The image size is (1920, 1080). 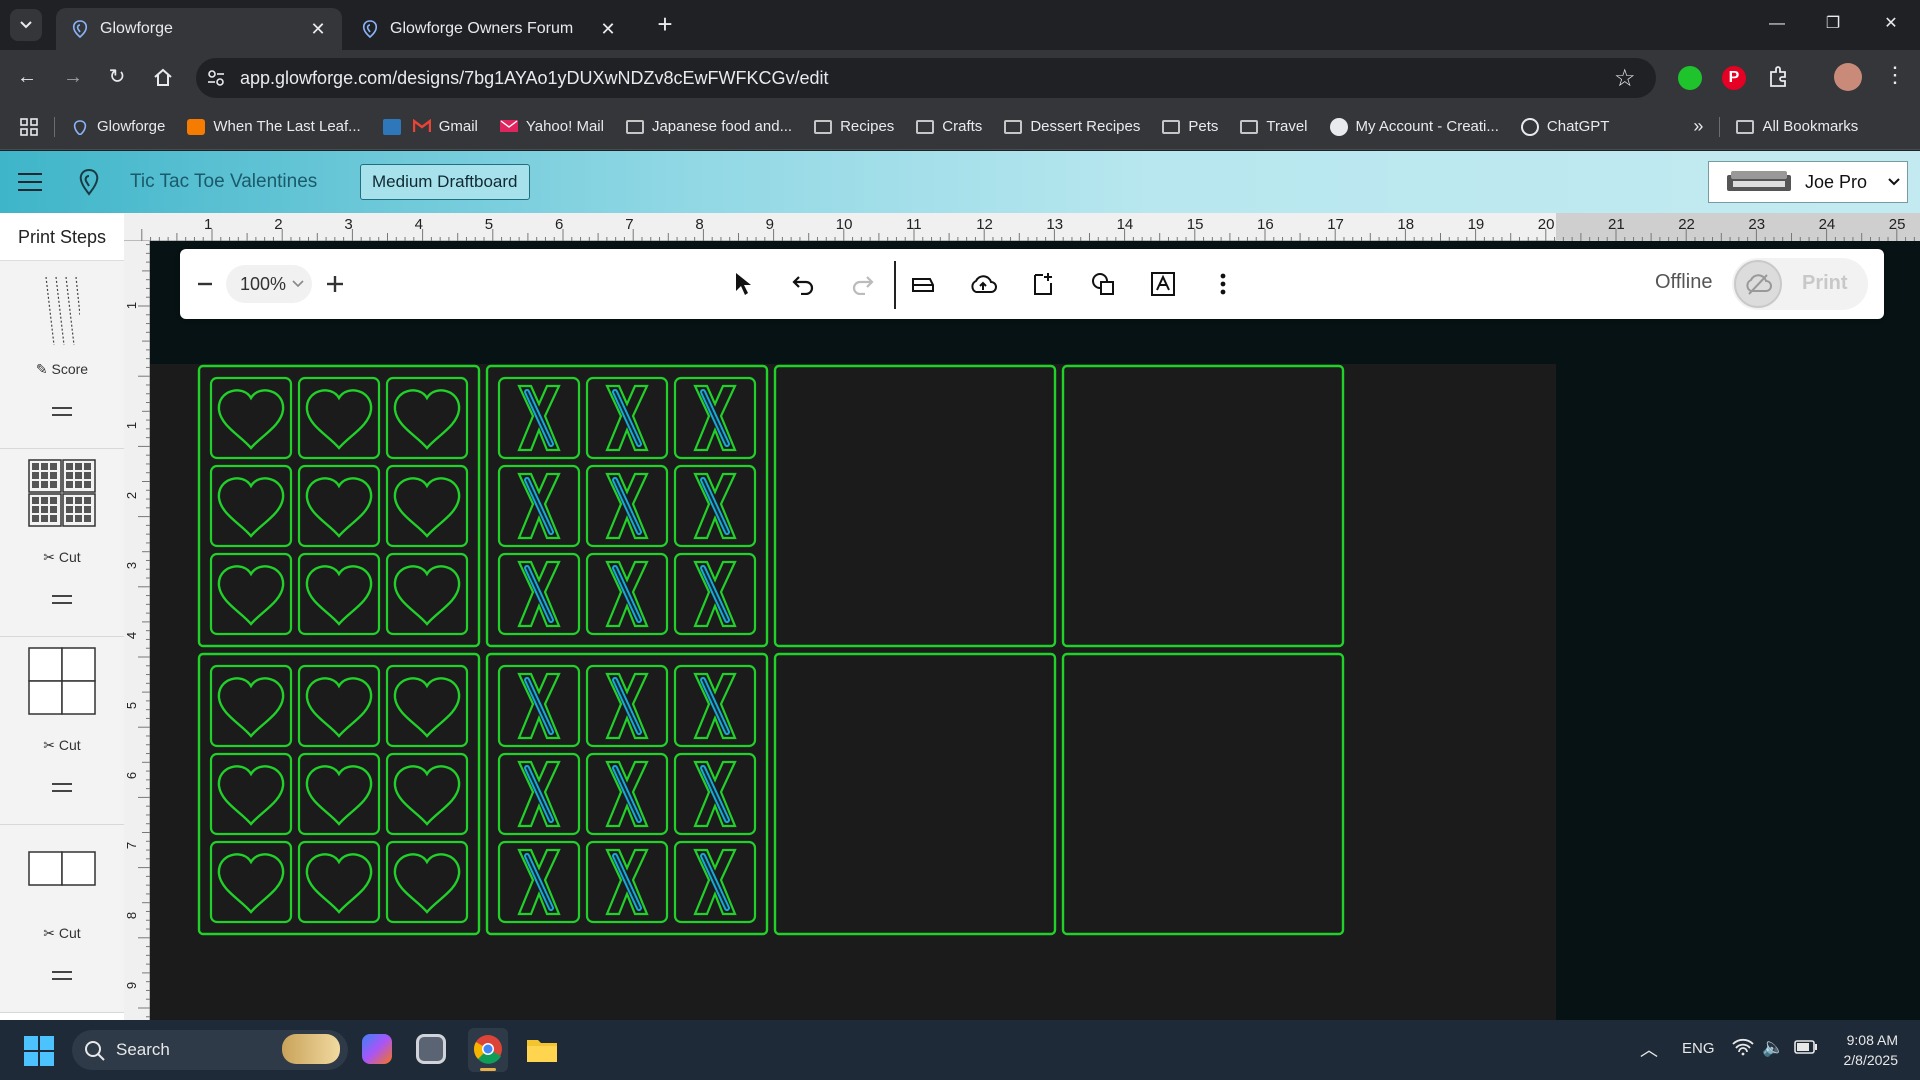 What do you see at coordinates (1866, 1050) in the screenshot?
I see `clock: 9:08 AM 2/8/2025` at bounding box center [1866, 1050].